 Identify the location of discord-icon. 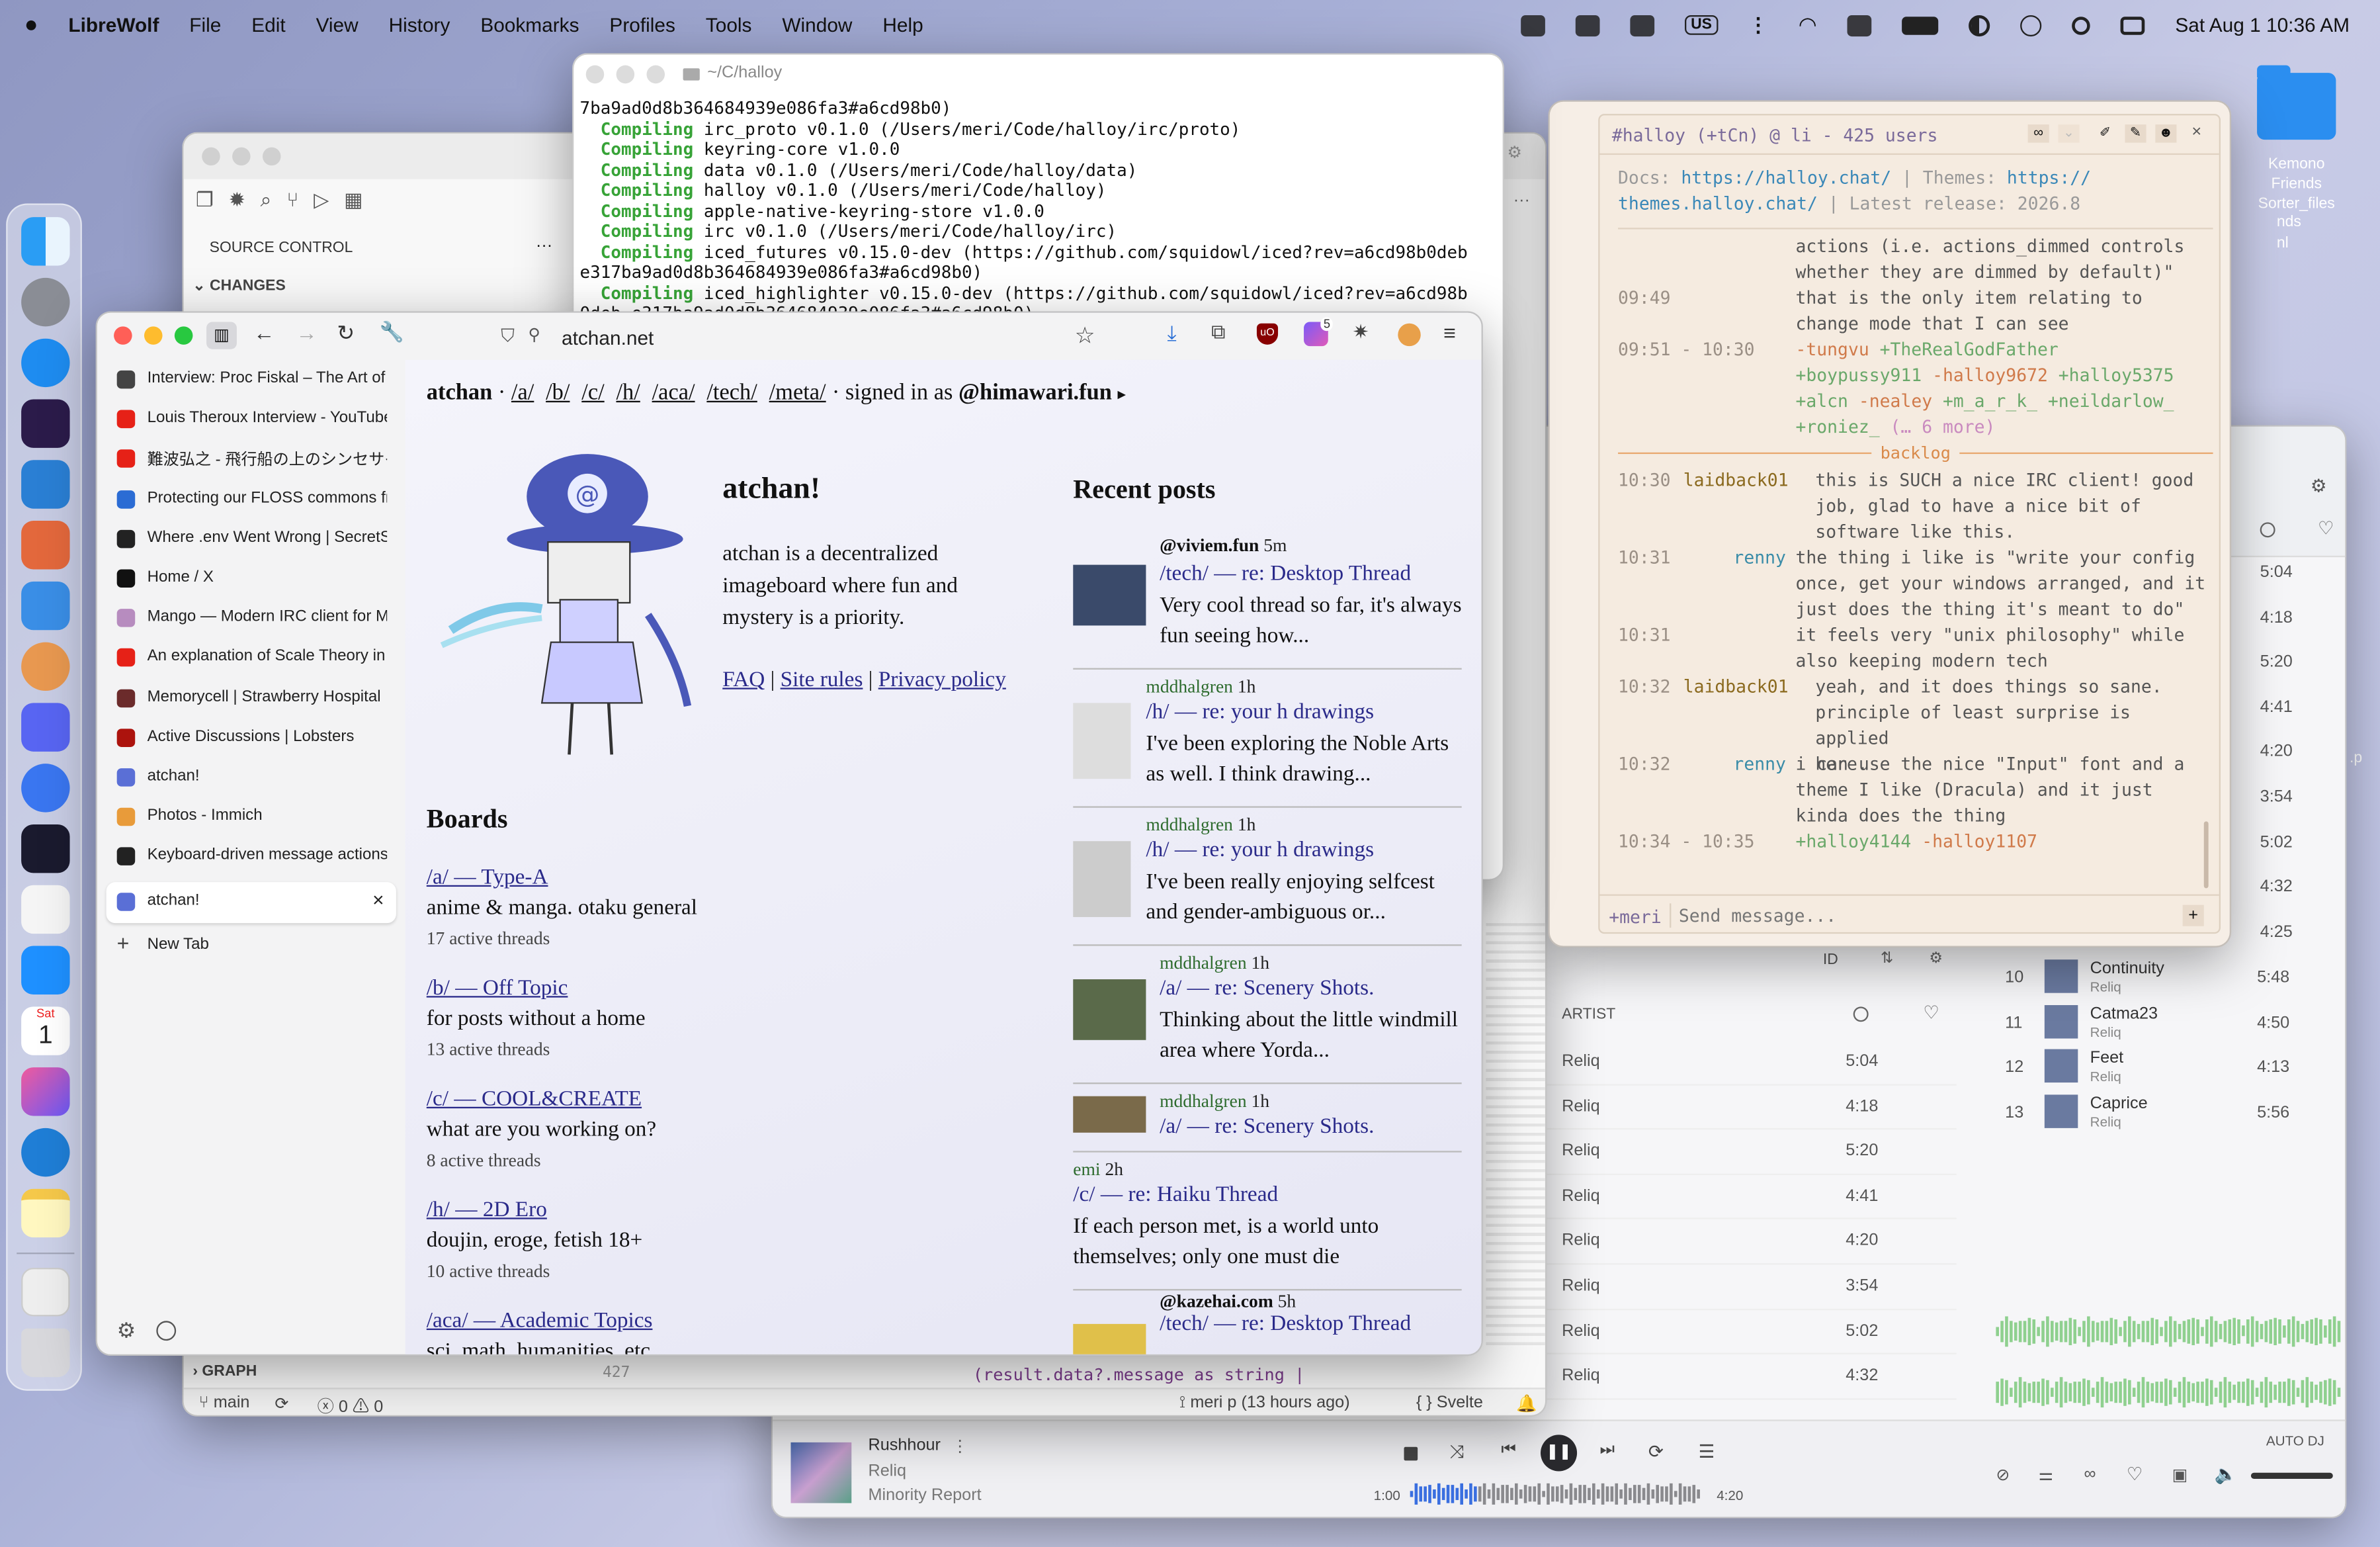
(45, 727).